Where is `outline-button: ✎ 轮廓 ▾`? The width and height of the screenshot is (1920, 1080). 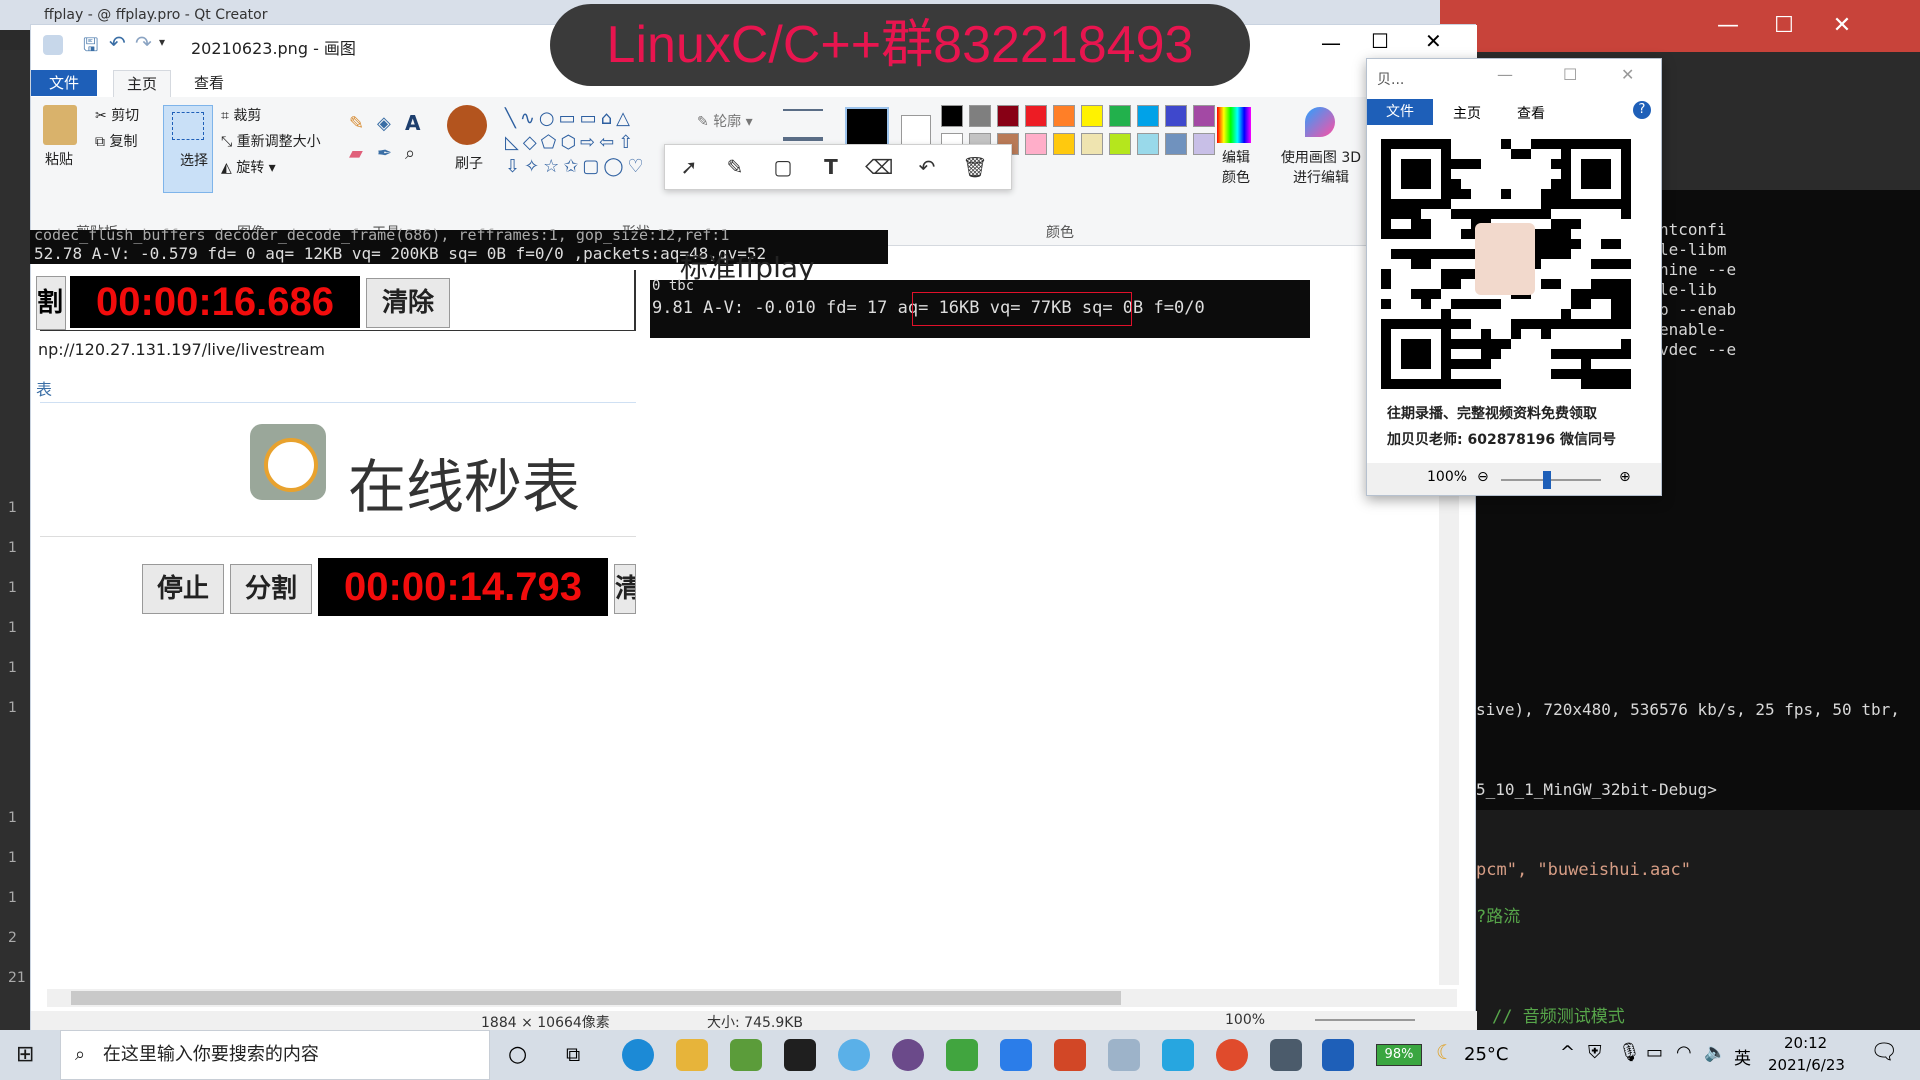 outline-button: ✎ 轮廓 ▾ is located at coordinates (725, 121).